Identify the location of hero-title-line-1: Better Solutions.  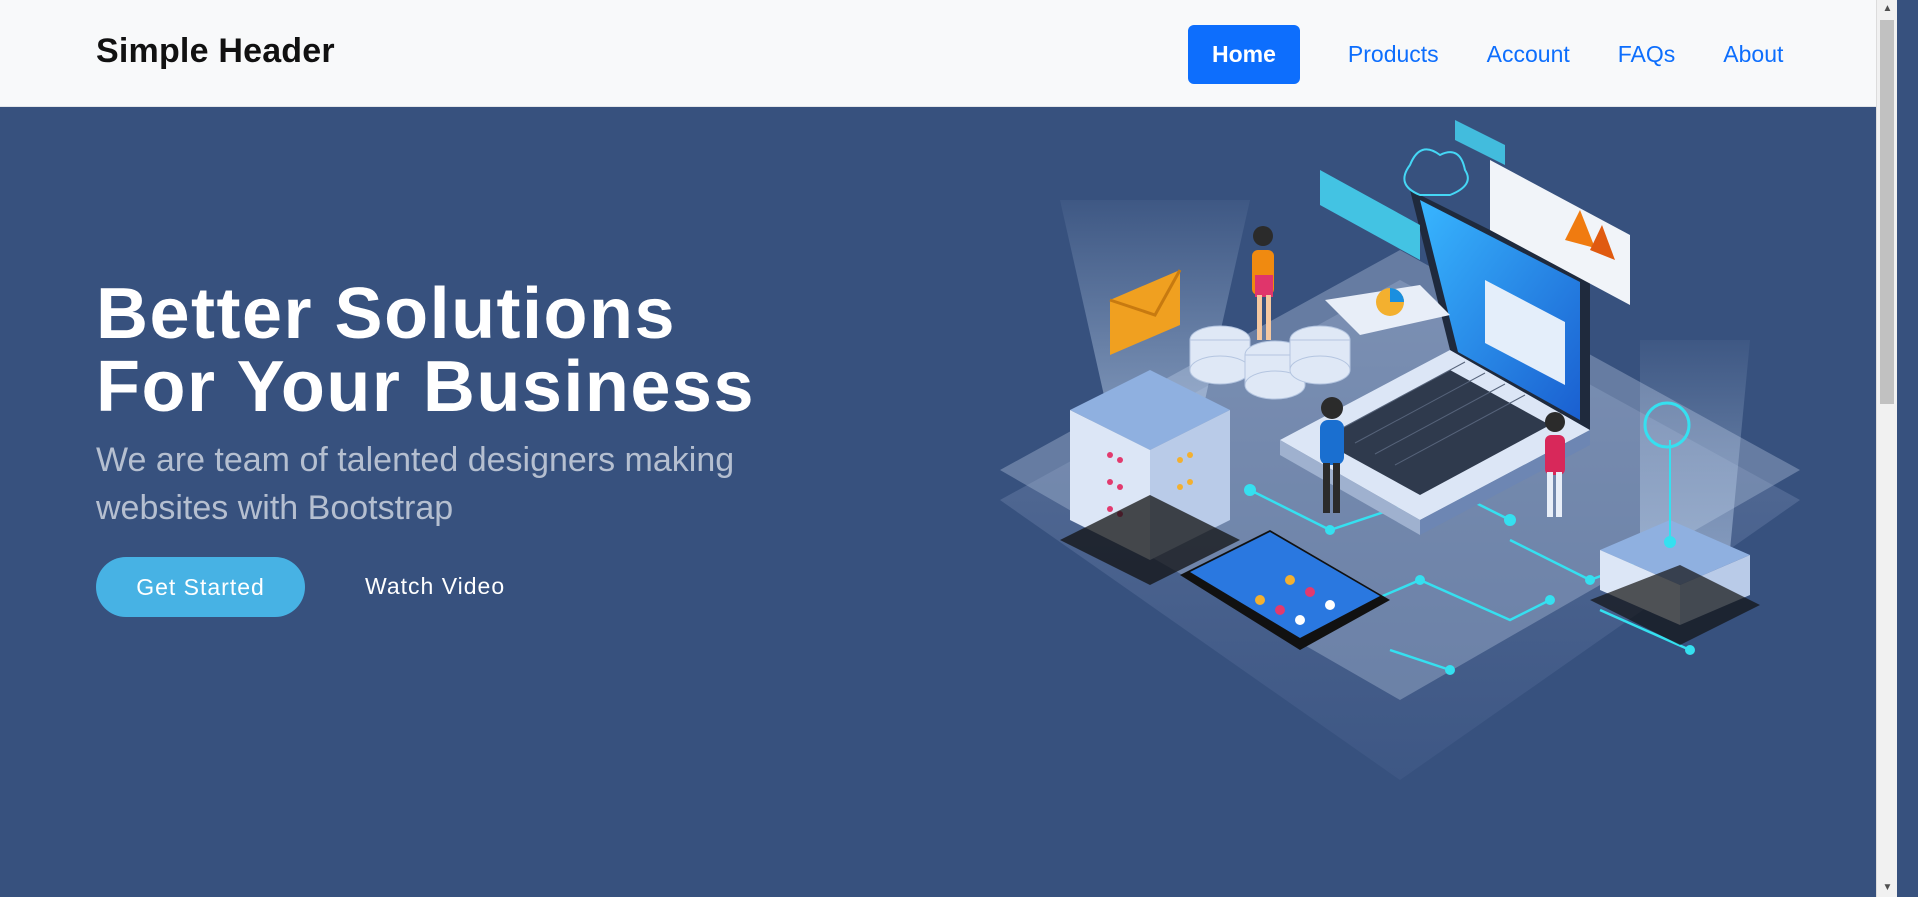
(386, 314).